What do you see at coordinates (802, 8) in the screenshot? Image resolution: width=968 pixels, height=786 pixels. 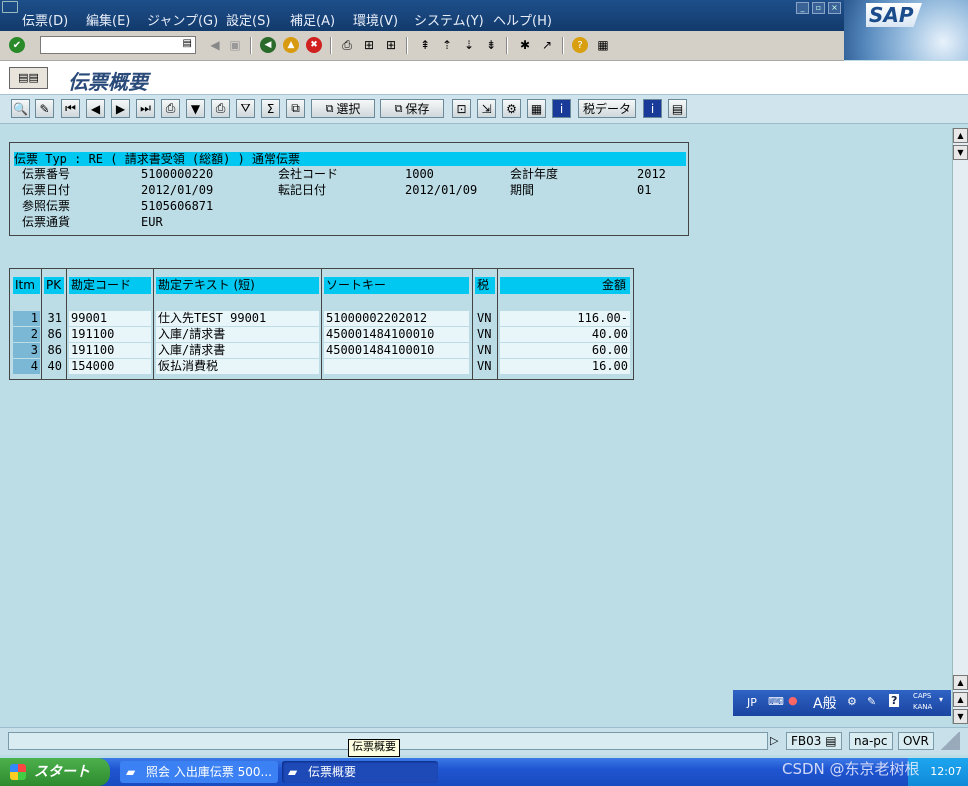 I see `minimize-icon: _` at bounding box center [802, 8].